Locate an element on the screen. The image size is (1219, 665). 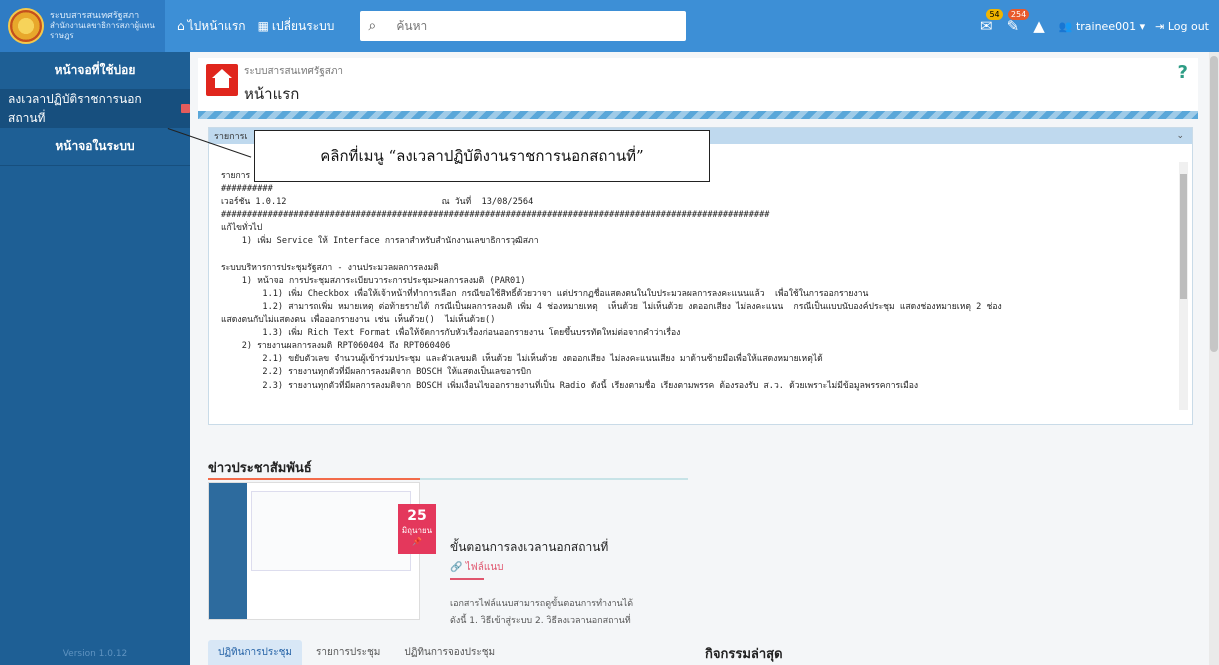
version-label: Version 1.0.12 is located at coordinates (95, 654).